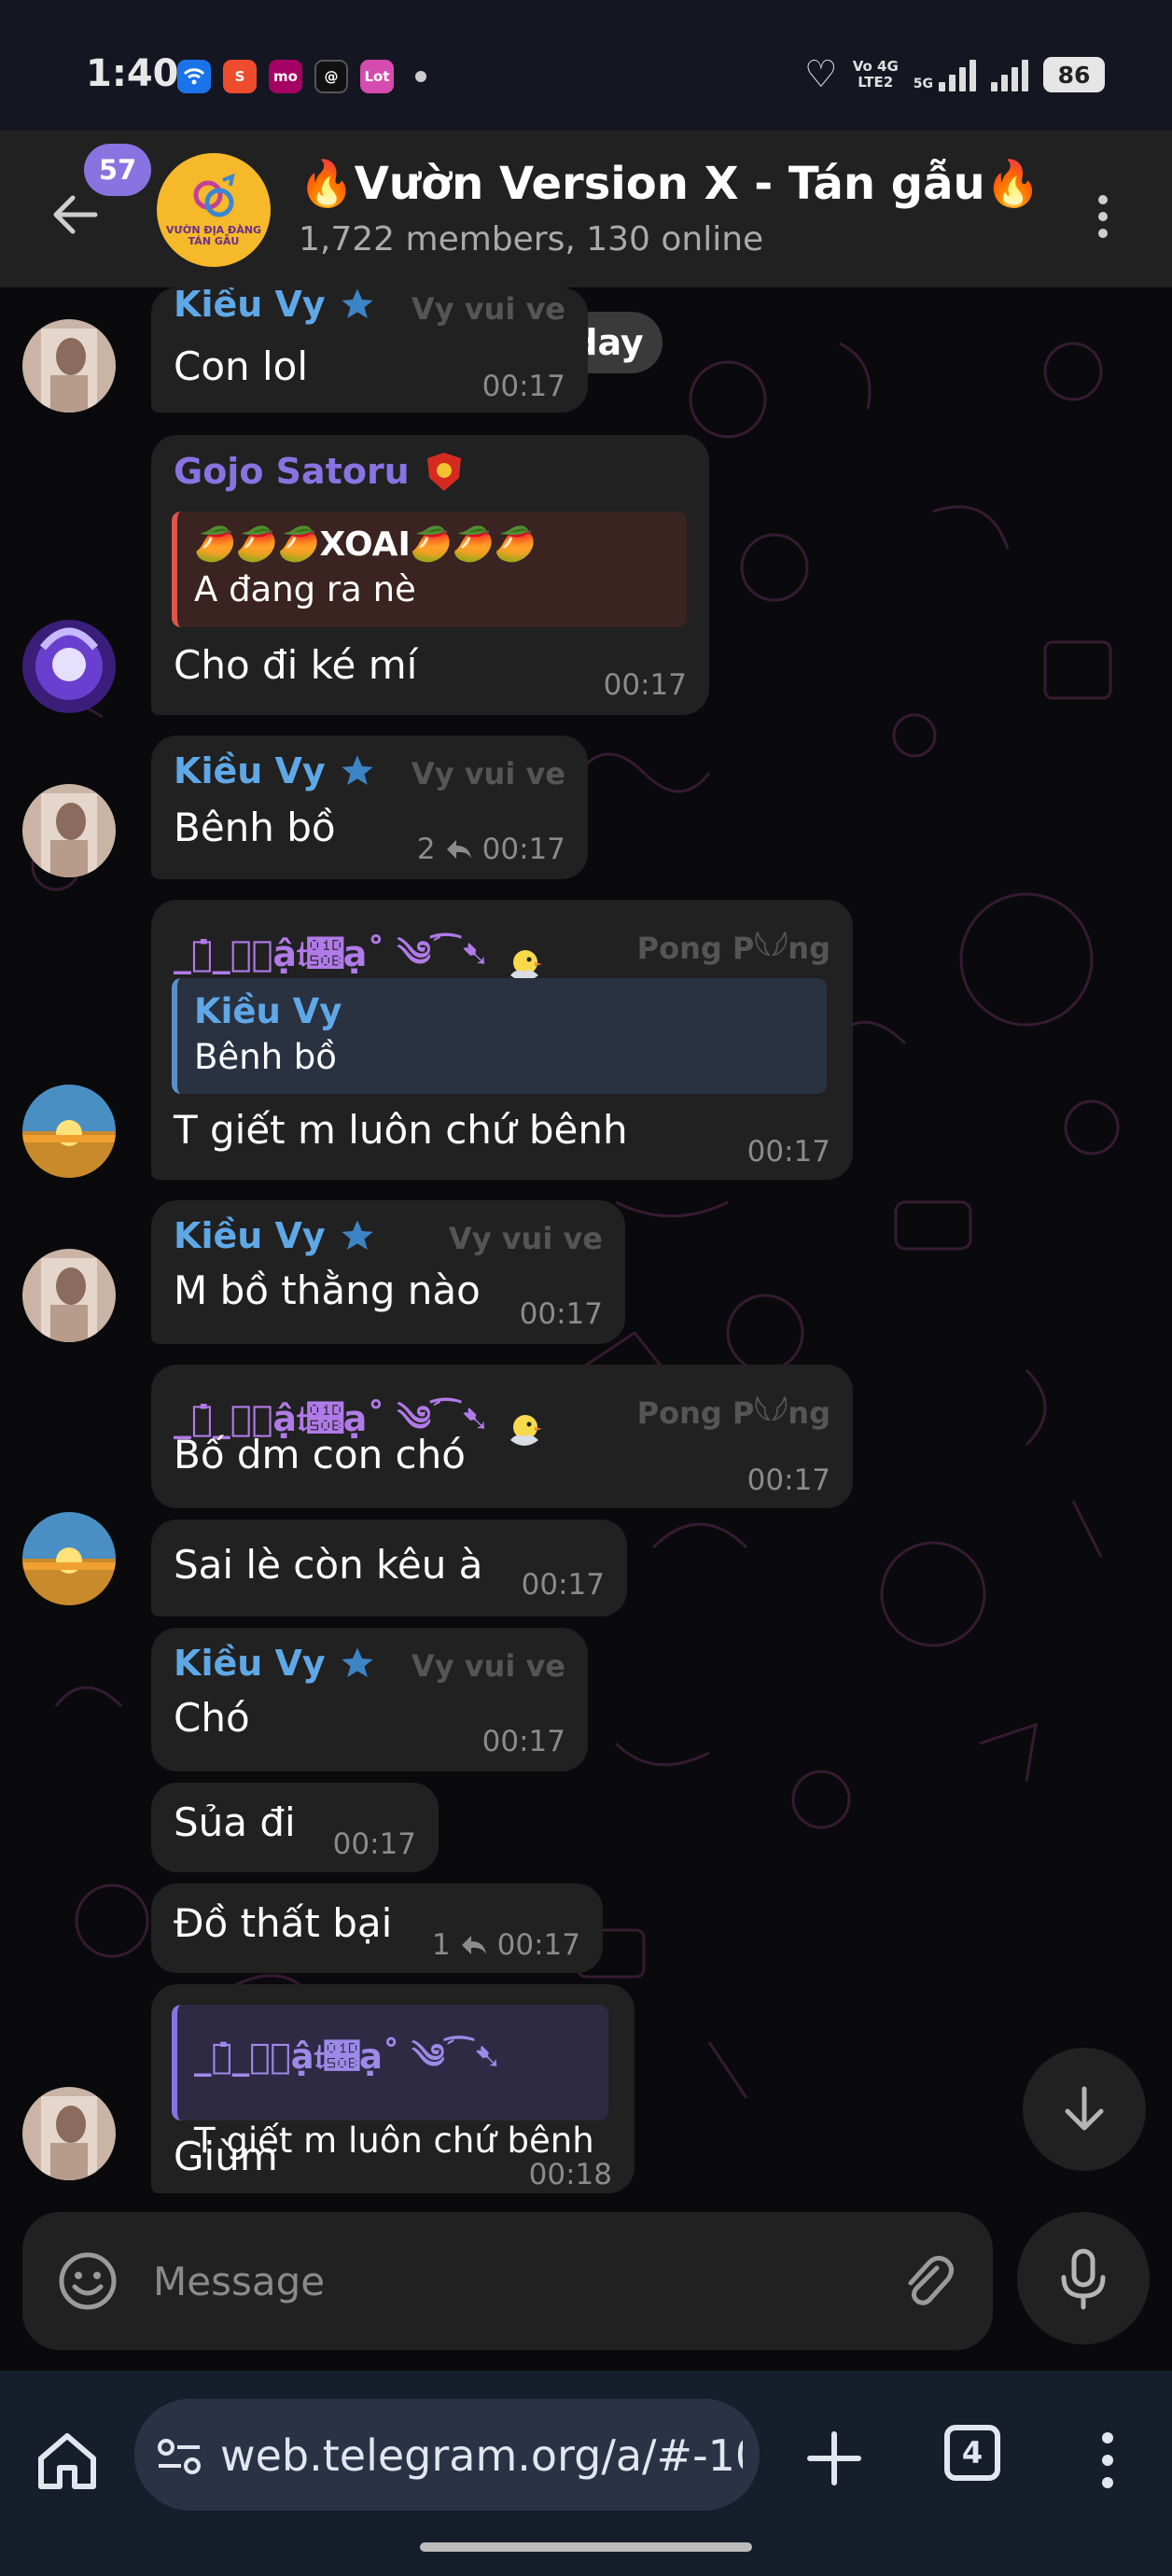 This screenshot has width=1172, height=2576. What do you see at coordinates (517, 2281) in the screenshot?
I see `message-input` at bounding box center [517, 2281].